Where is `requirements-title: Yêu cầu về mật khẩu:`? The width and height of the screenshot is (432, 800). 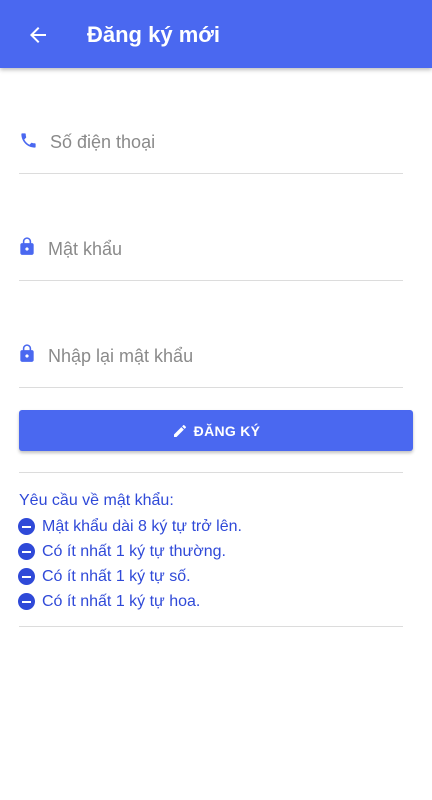
requirements-title: Yêu cầu về mật khẩu: is located at coordinates (96, 500).